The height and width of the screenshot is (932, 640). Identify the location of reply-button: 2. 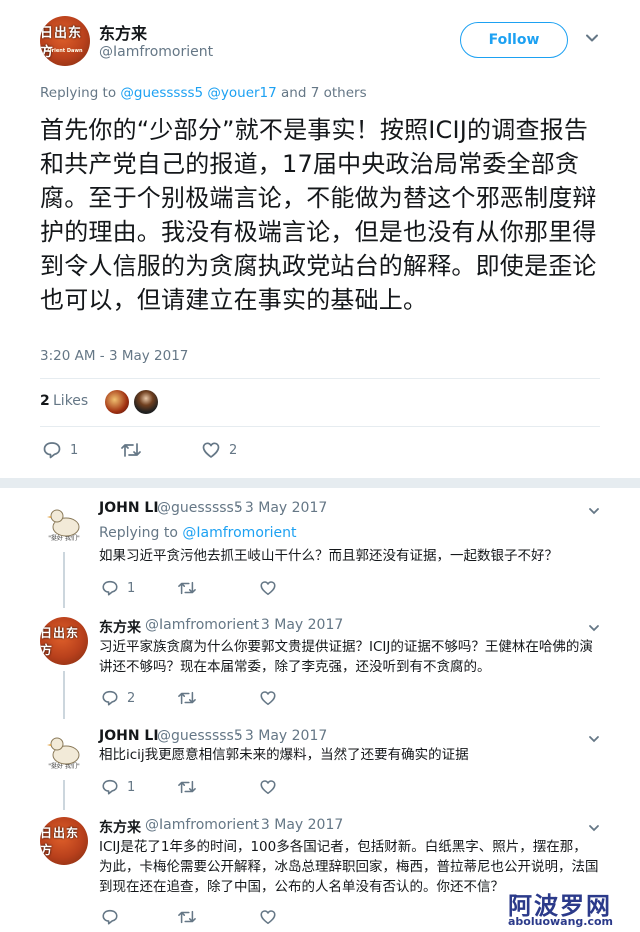
(118, 698).